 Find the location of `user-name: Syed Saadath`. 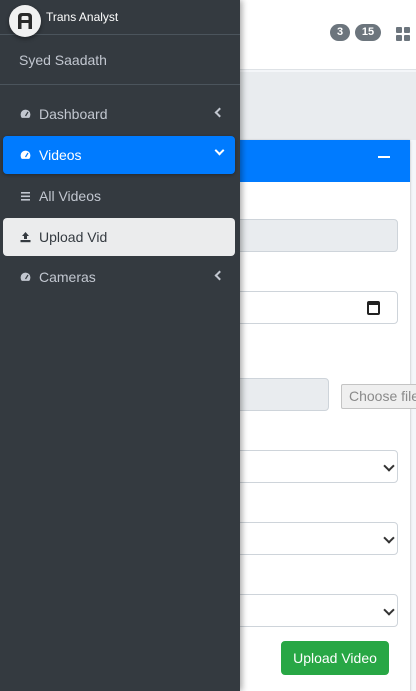

user-name: Syed Saadath is located at coordinates (63, 60).